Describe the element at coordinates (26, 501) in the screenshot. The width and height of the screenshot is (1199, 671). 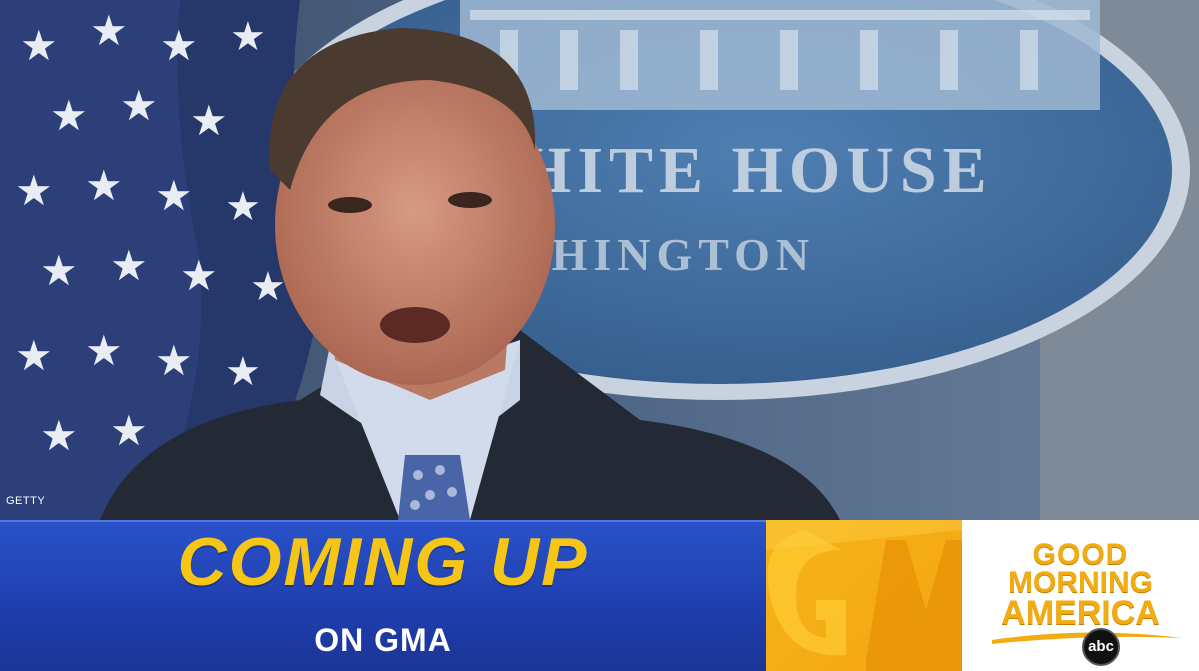
I see `photo-credit: GETTY` at that location.